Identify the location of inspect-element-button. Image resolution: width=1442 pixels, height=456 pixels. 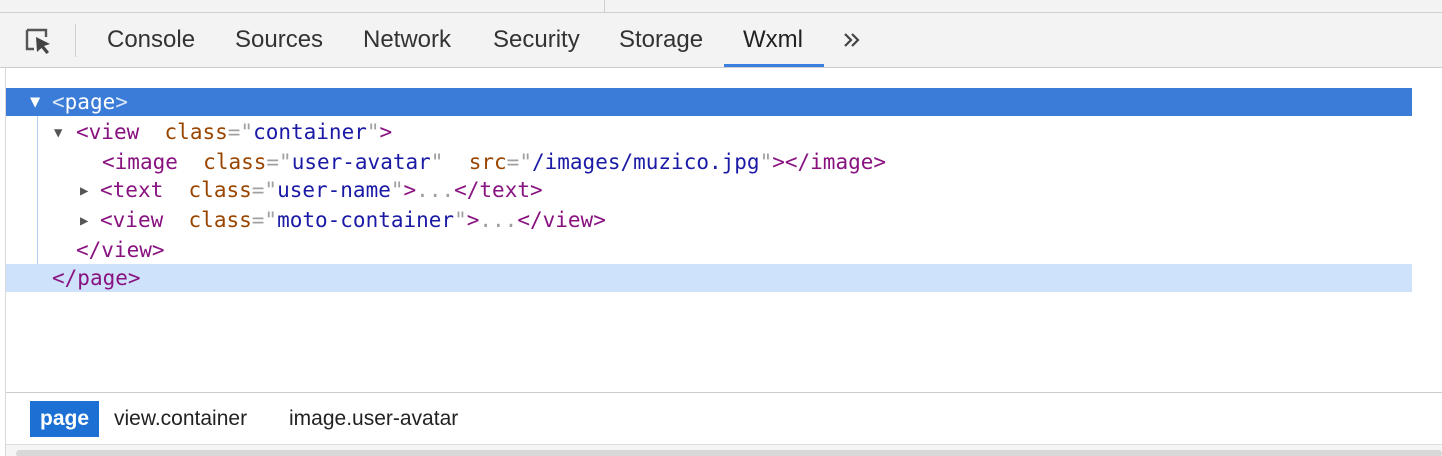
(39, 41).